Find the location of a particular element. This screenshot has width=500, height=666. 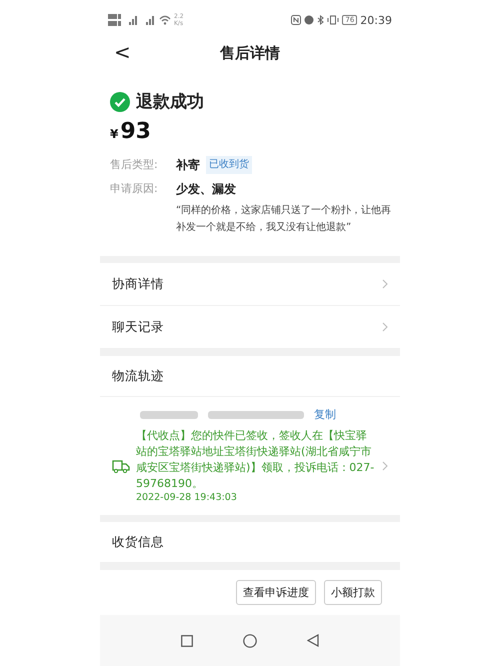

detail-label: 申请原因: is located at coordinates (134, 189).